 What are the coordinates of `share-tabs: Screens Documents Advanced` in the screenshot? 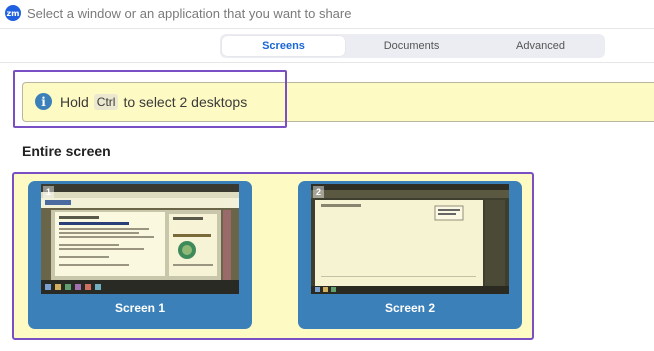 It's located at (412, 46).